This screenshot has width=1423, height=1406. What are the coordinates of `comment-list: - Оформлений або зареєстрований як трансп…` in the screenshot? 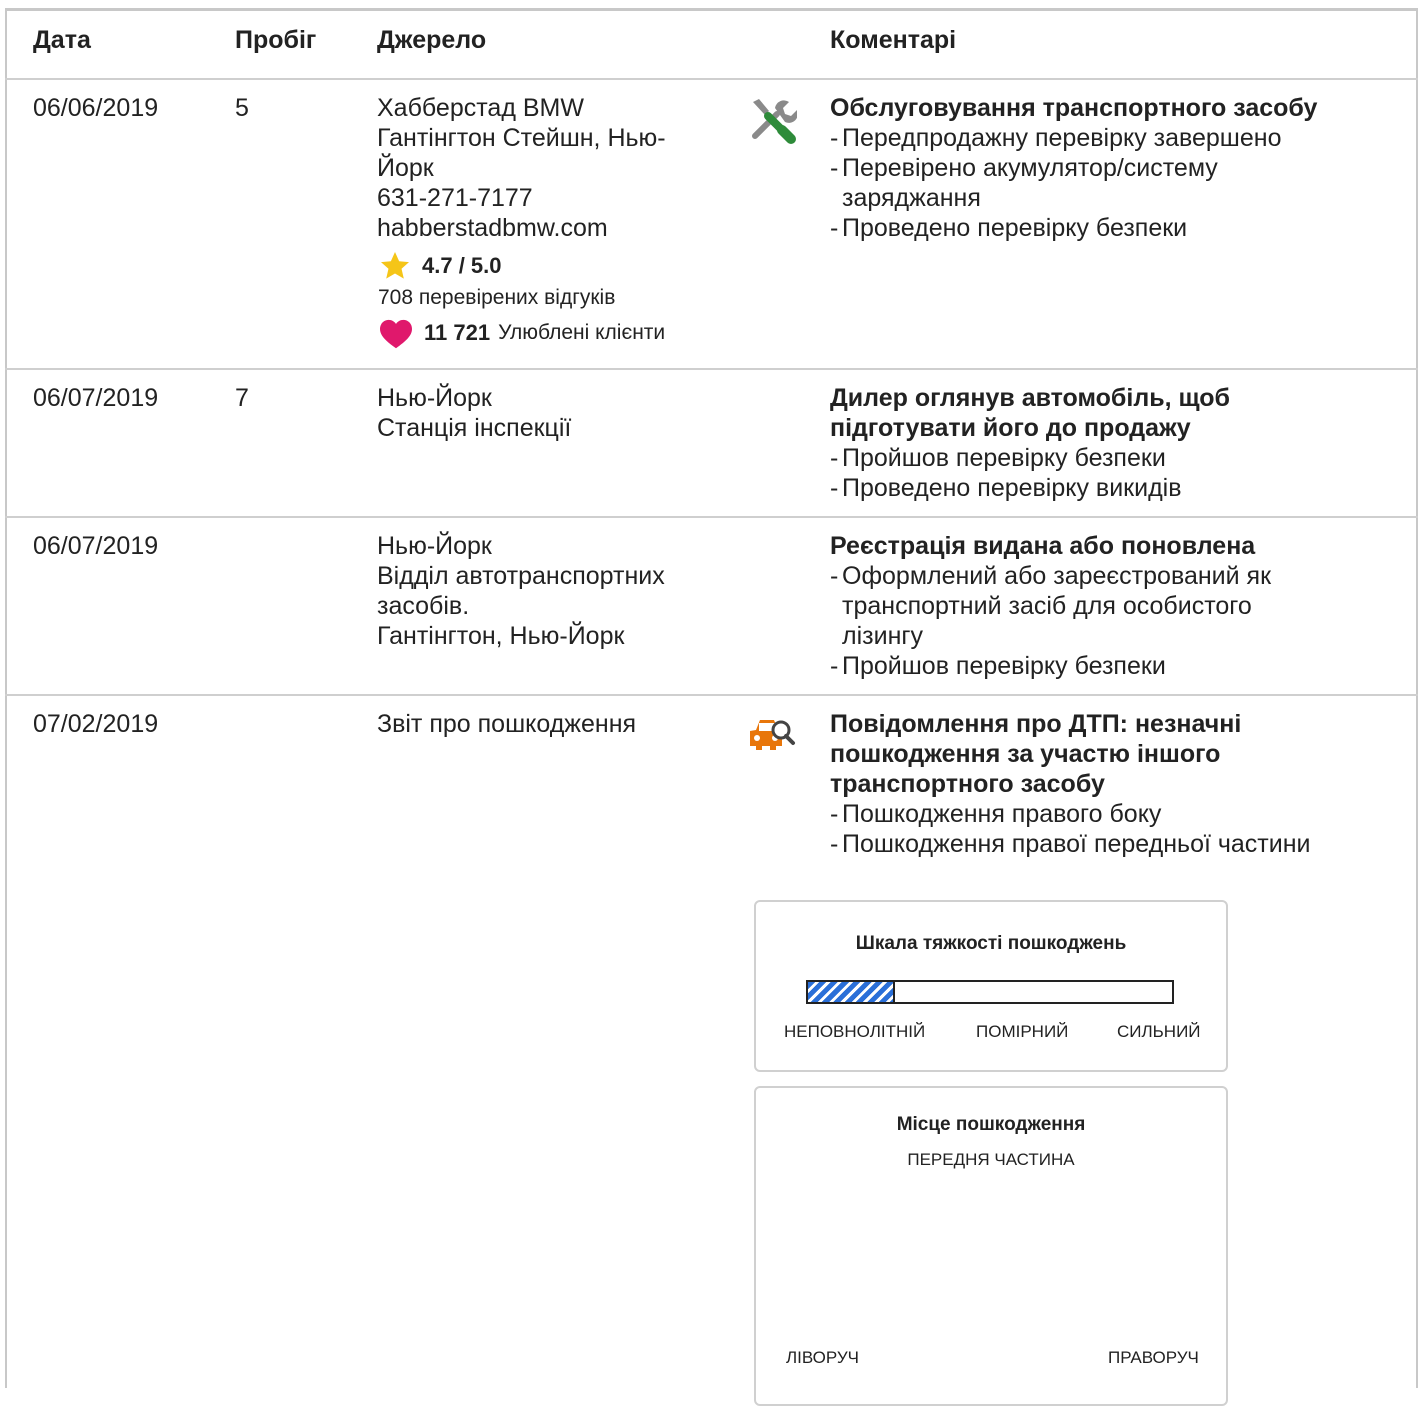 It's located at (1080, 621).